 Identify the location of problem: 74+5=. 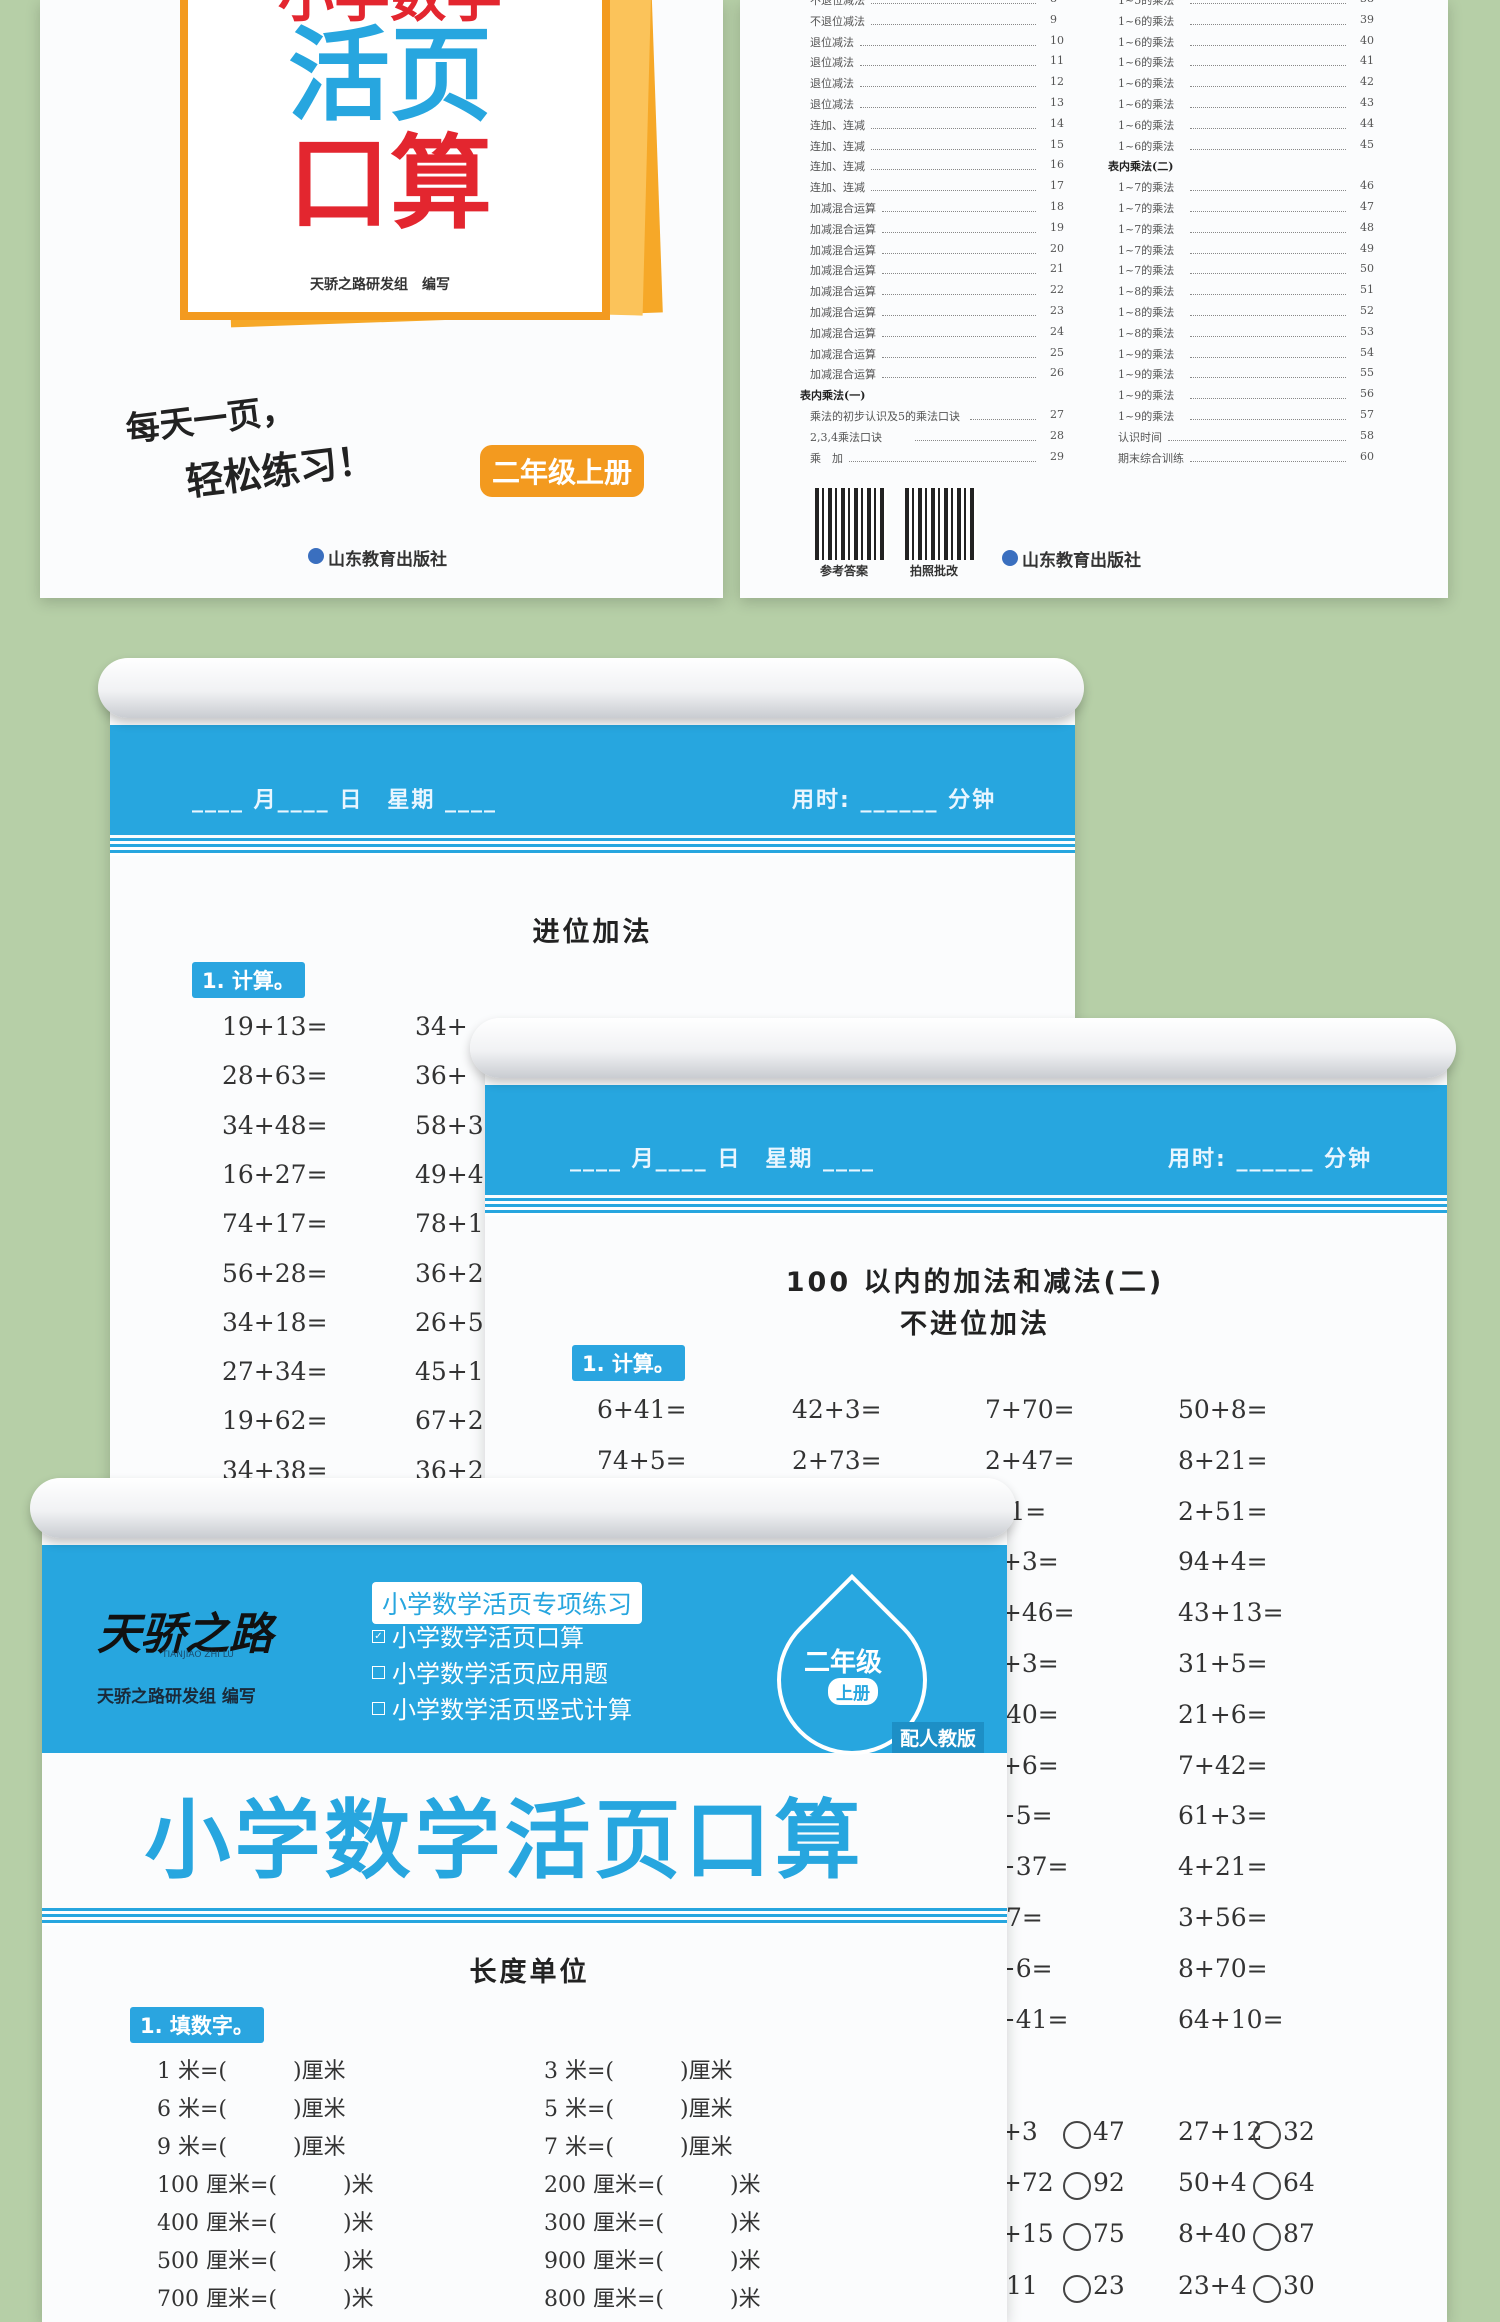
(642, 1460).